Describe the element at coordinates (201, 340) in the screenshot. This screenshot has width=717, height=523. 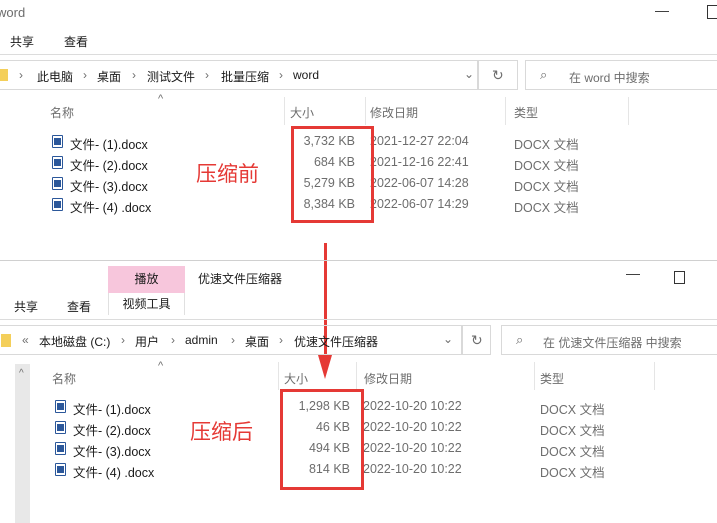
I see `breadcrumb-item: admin` at that location.